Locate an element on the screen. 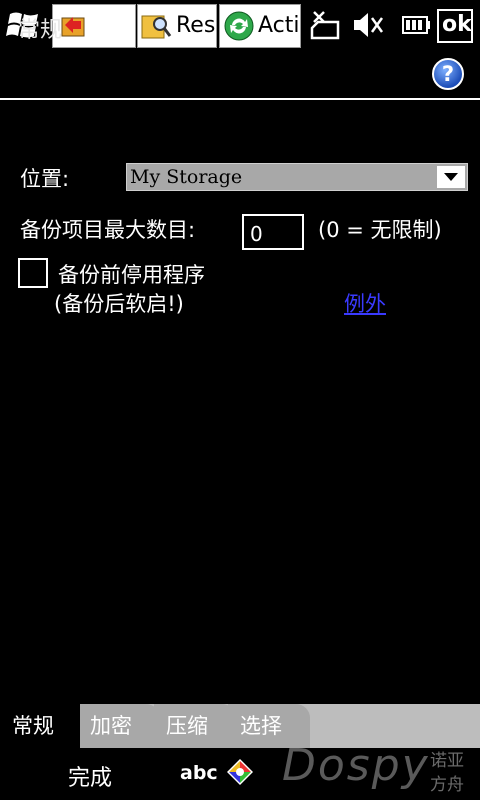 The height and width of the screenshot is (800, 480). help-icon: ? is located at coordinates (448, 74).